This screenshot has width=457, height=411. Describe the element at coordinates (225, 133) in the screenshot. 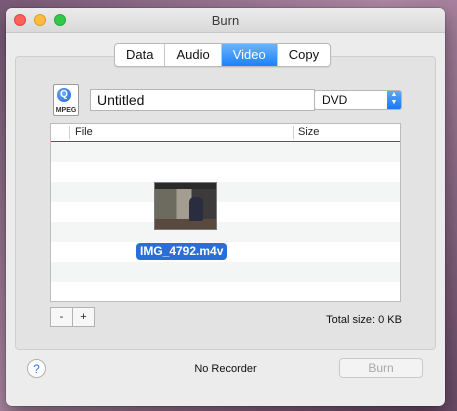

I see `table-header: File Size` at that location.